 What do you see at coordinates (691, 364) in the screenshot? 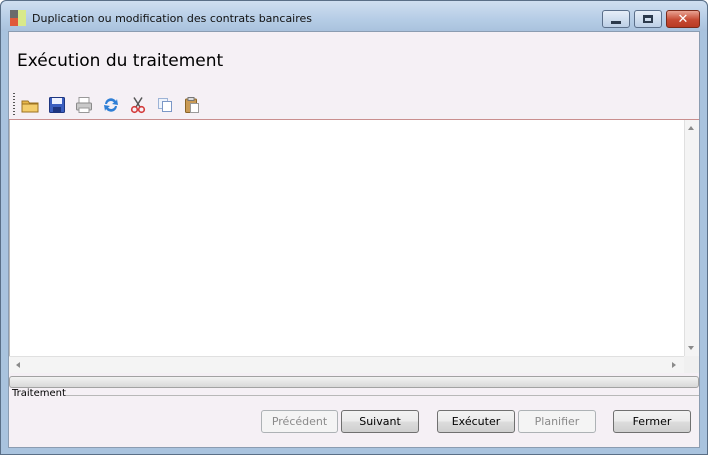
I see `scroll-corner` at bounding box center [691, 364].